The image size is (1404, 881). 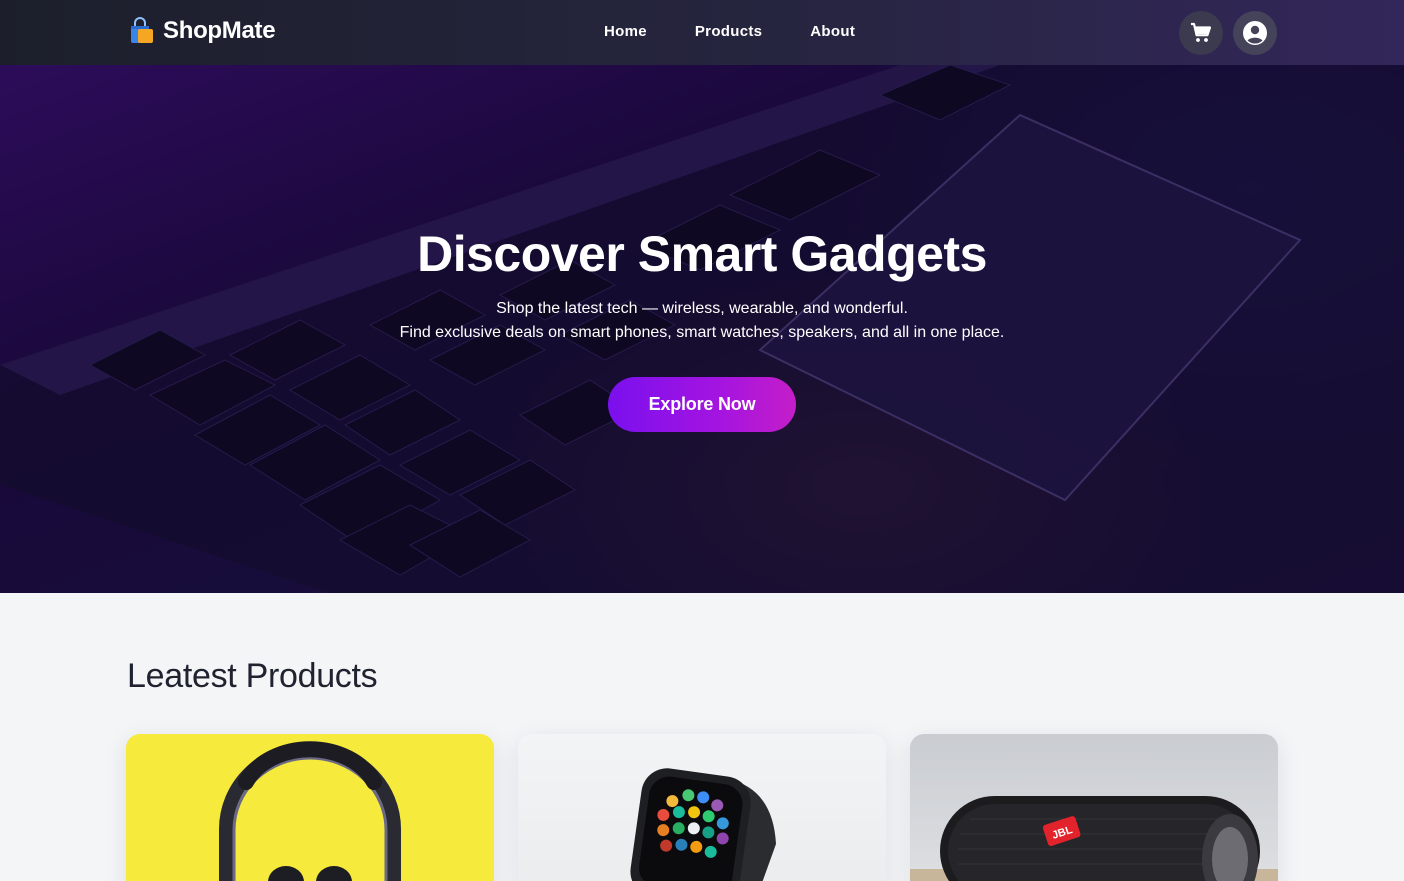 What do you see at coordinates (142, 30) in the screenshot?
I see `shopping-bag-icon` at bounding box center [142, 30].